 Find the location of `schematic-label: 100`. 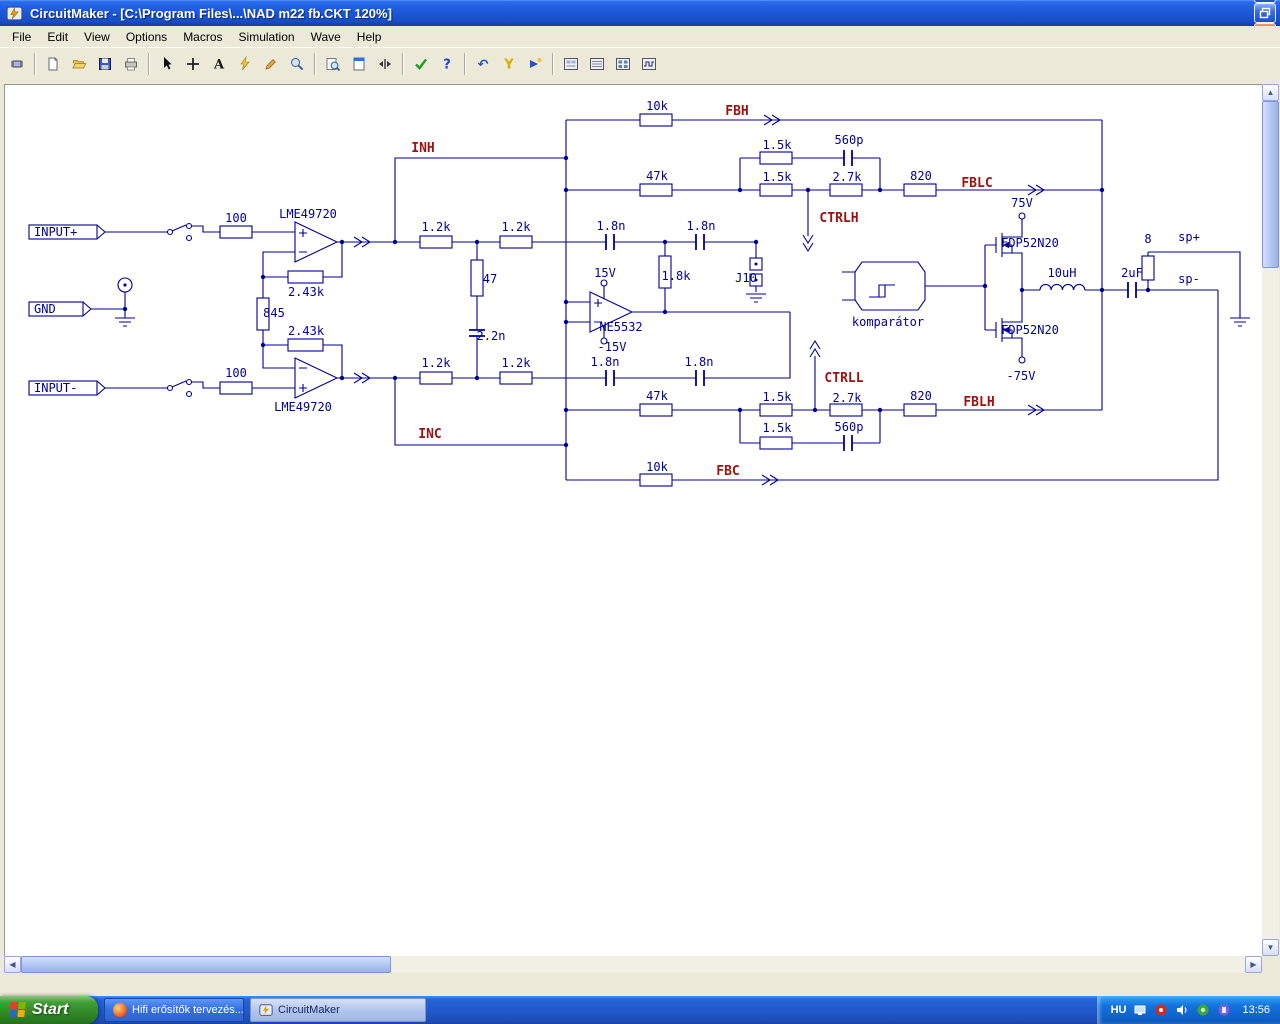

schematic-label: 100 is located at coordinates (236, 218).